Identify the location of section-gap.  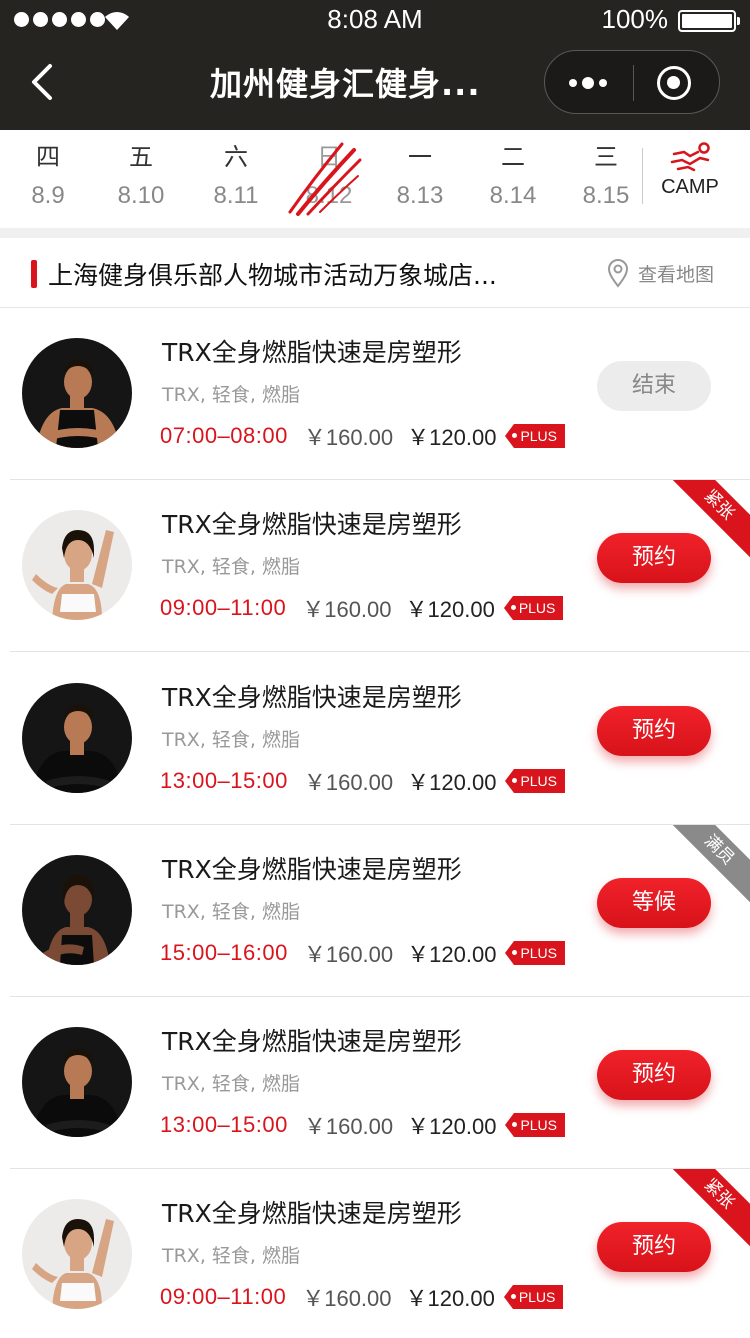
(375, 233).